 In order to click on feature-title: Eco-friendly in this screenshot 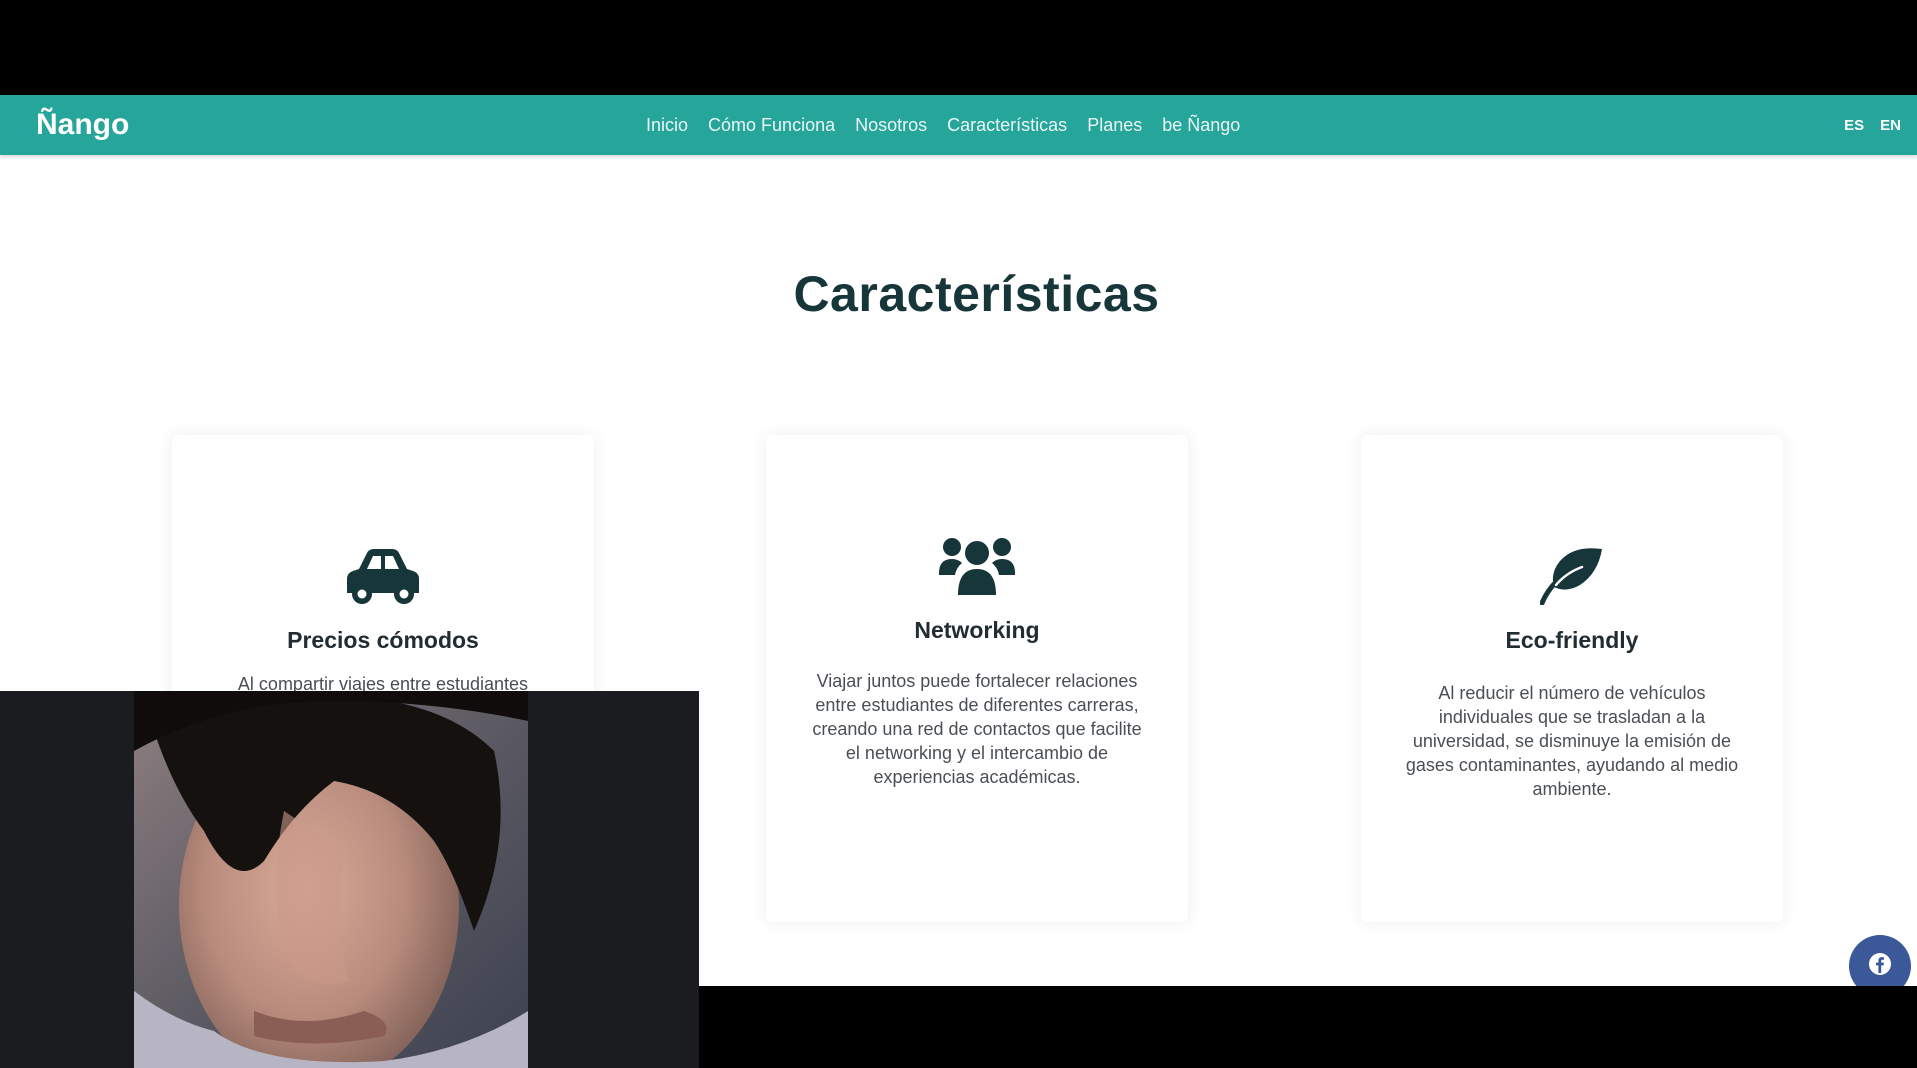, I will do `click(1572, 640)`.